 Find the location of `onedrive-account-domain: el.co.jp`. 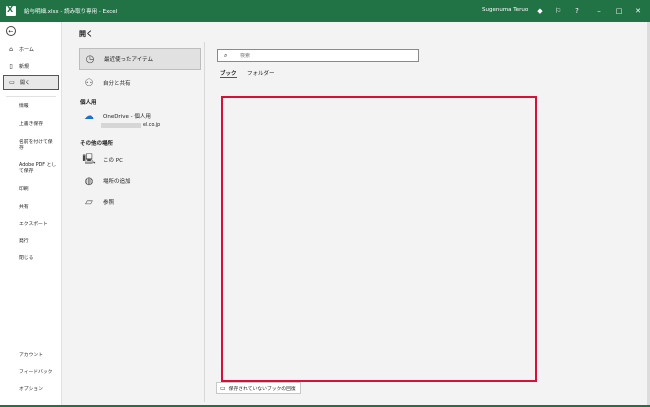

onedrive-account-domain: el.co.jp is located at coordinates (152, 125).